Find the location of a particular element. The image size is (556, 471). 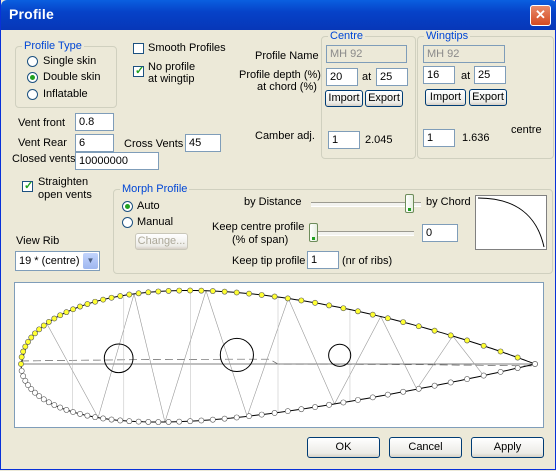

wingtips-camber-value: 1.636 is located at coordinates (476, 138).